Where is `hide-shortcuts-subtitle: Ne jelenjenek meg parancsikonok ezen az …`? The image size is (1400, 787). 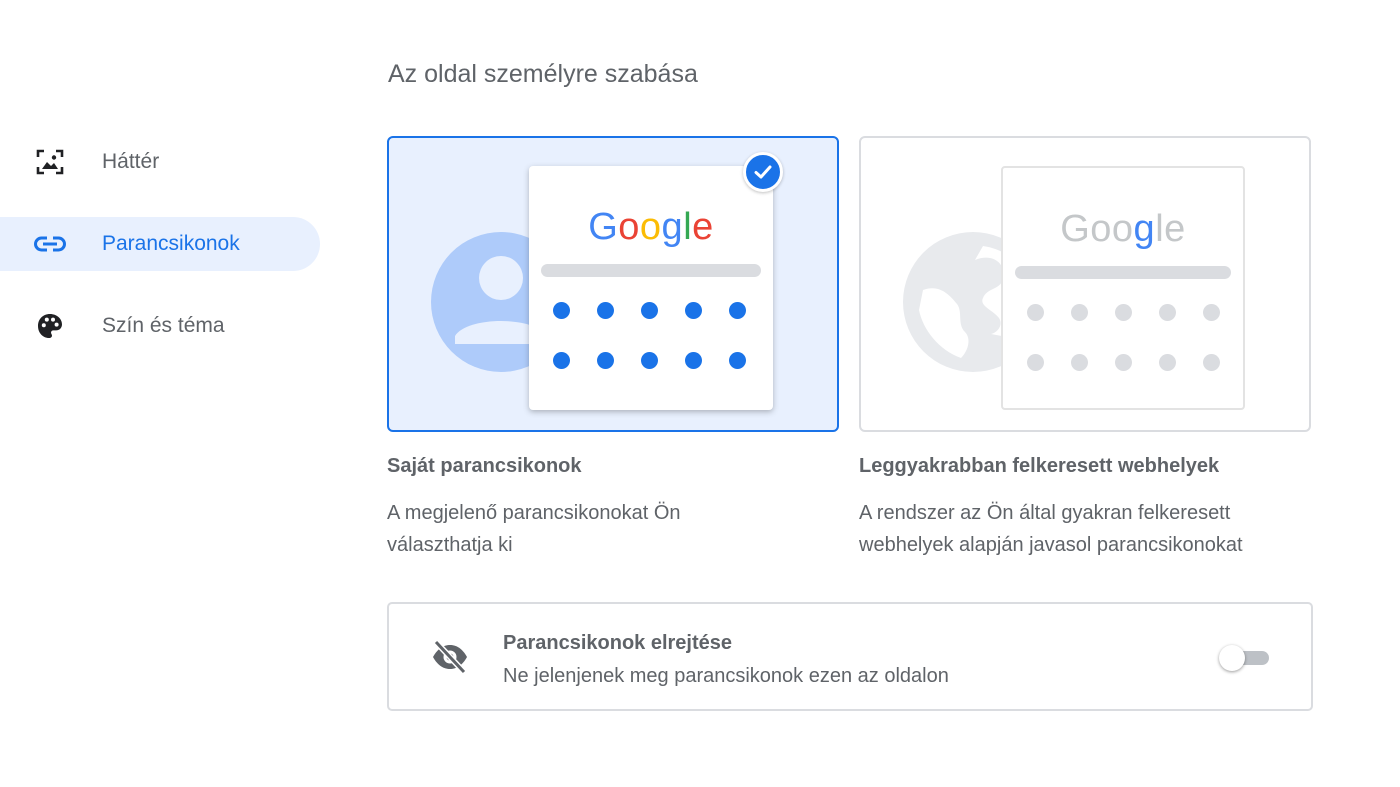
hide-shortcuts-subtitle: Ne jelenjenek meg parancsikonok ezen az … is located at coordinates (726, 676).